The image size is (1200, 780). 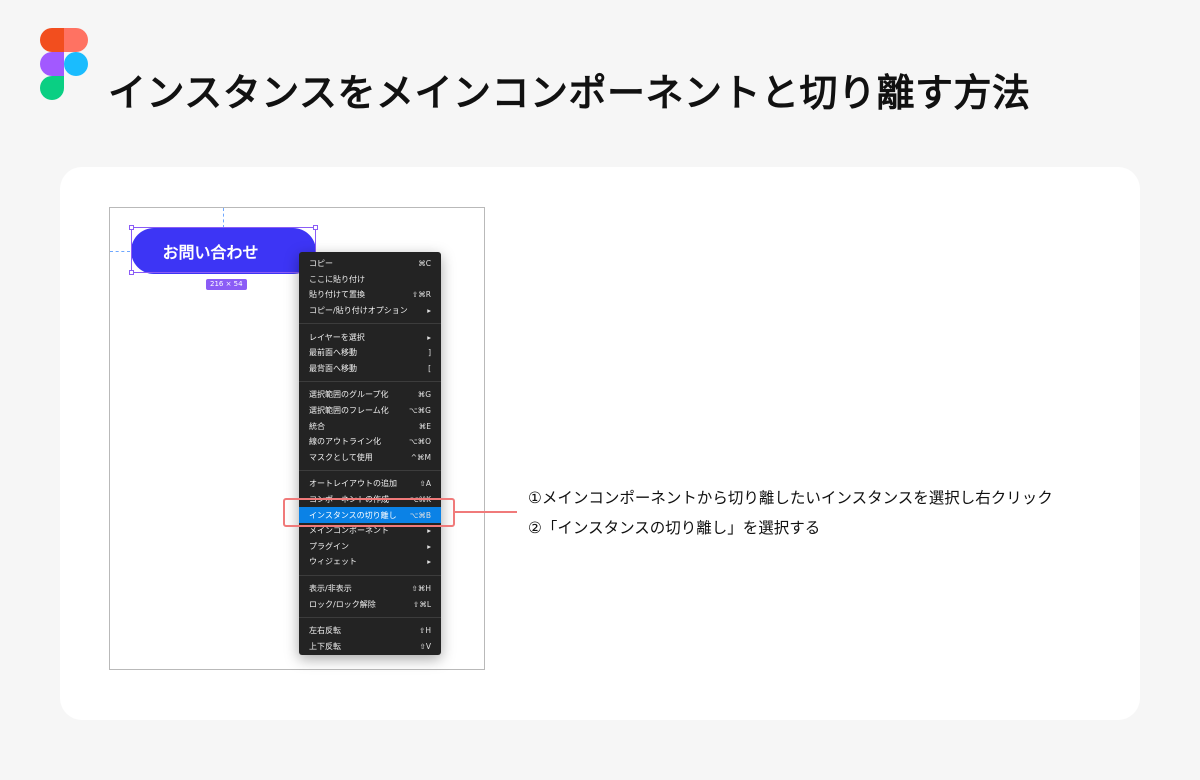 What do you see at coordinates (422, 604) in the screenshot?
I see `menu-item-shortcut: ⇧⌘L` at bounding box center [422, 604].